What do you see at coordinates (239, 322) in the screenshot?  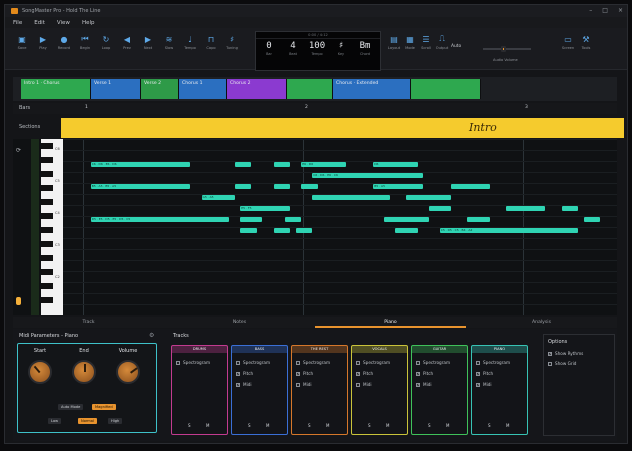 I see `tab-notes: Notes` at bounding box center [239, 322].